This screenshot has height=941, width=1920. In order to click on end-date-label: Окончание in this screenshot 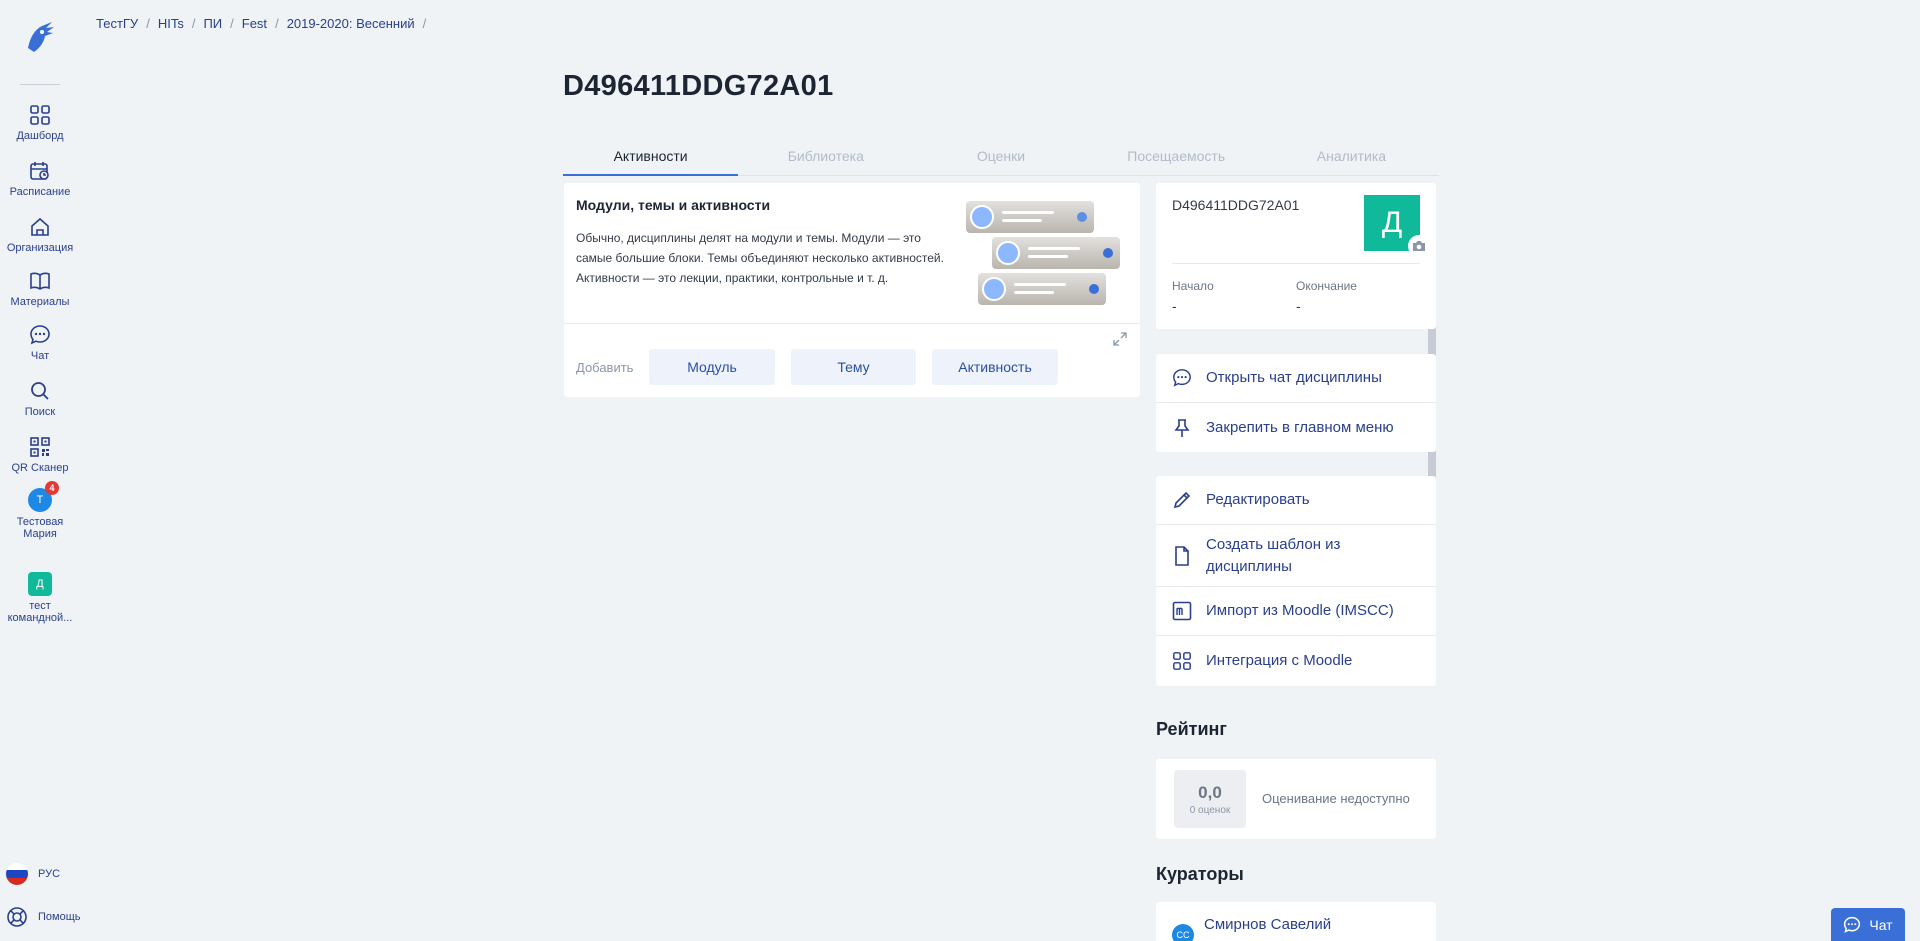, I will do `click(1326, 286)`.